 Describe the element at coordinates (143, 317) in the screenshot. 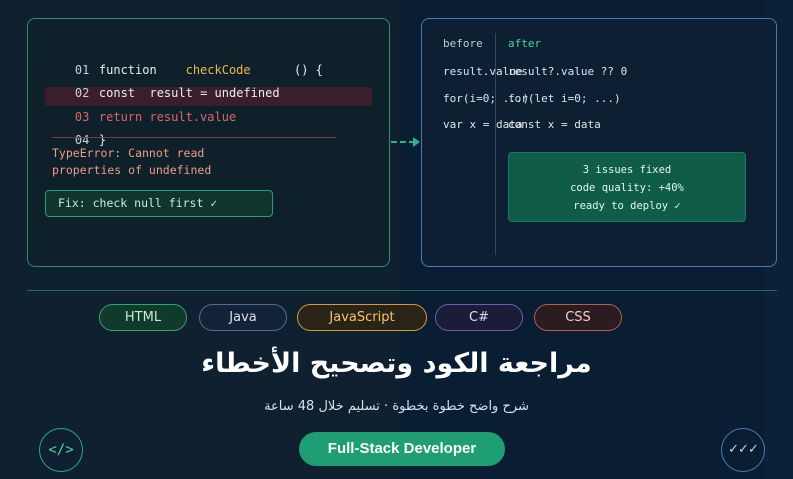

I see `chip-html: HTML` at that location.